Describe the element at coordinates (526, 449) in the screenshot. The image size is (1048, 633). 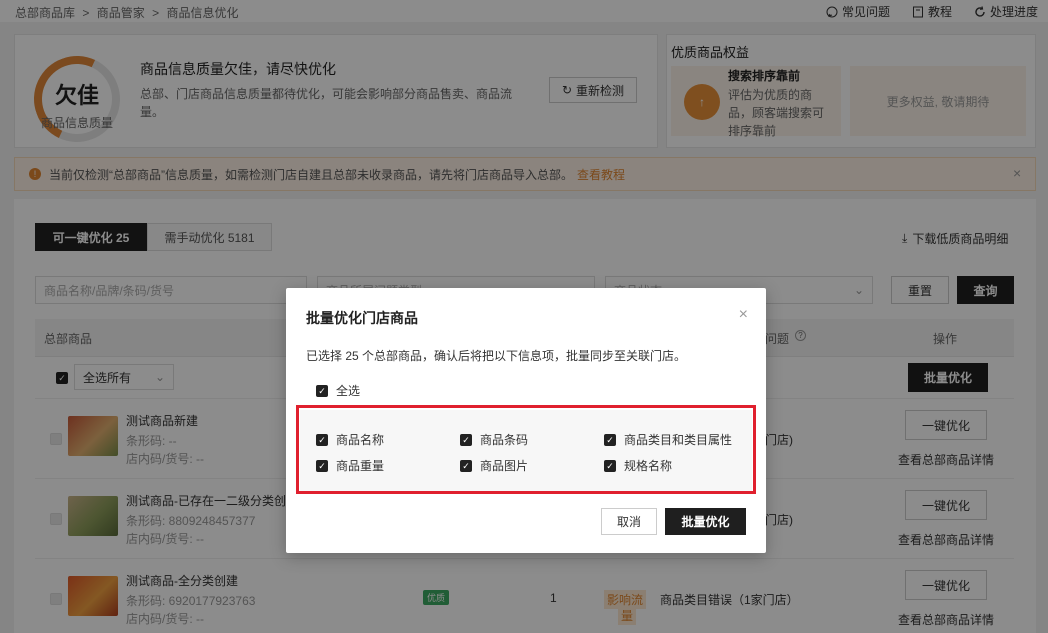
I see `highlight-frame` at that location.